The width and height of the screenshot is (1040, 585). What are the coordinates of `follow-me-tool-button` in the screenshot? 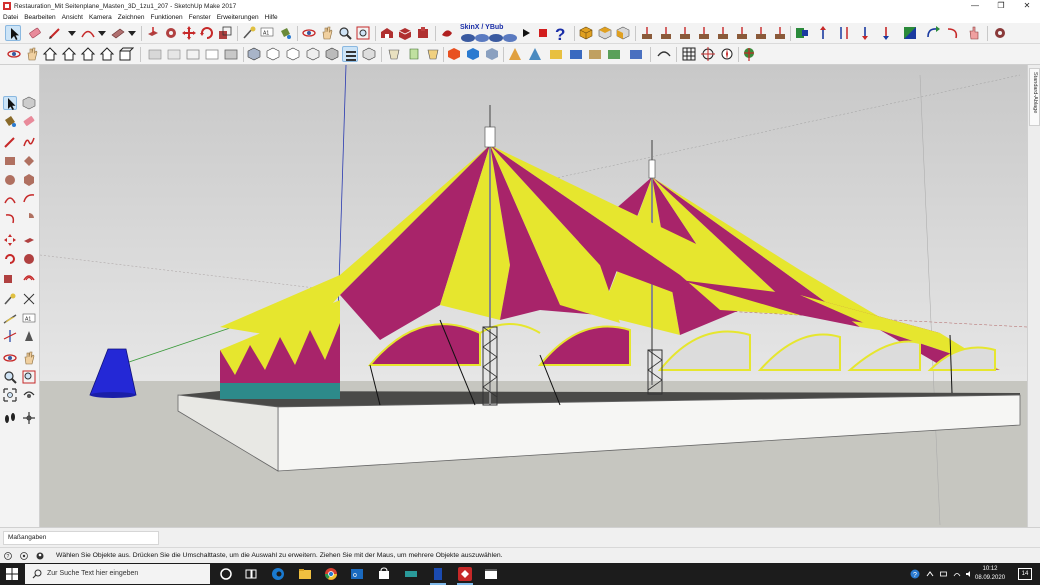 It's located at (171, 33).